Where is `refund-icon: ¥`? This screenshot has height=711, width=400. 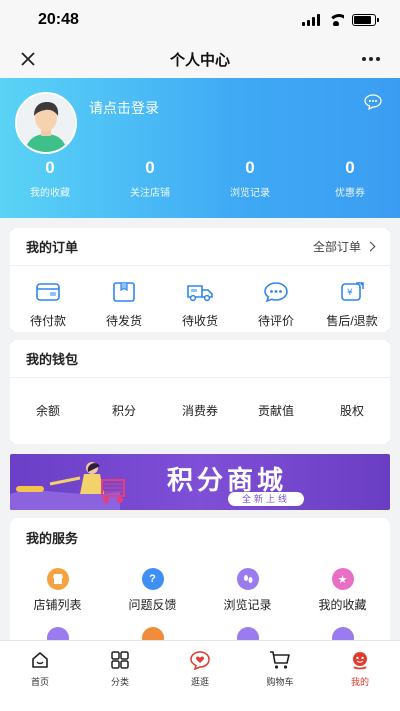 refund-icon: ¥ is located at coordinates (352, 292).